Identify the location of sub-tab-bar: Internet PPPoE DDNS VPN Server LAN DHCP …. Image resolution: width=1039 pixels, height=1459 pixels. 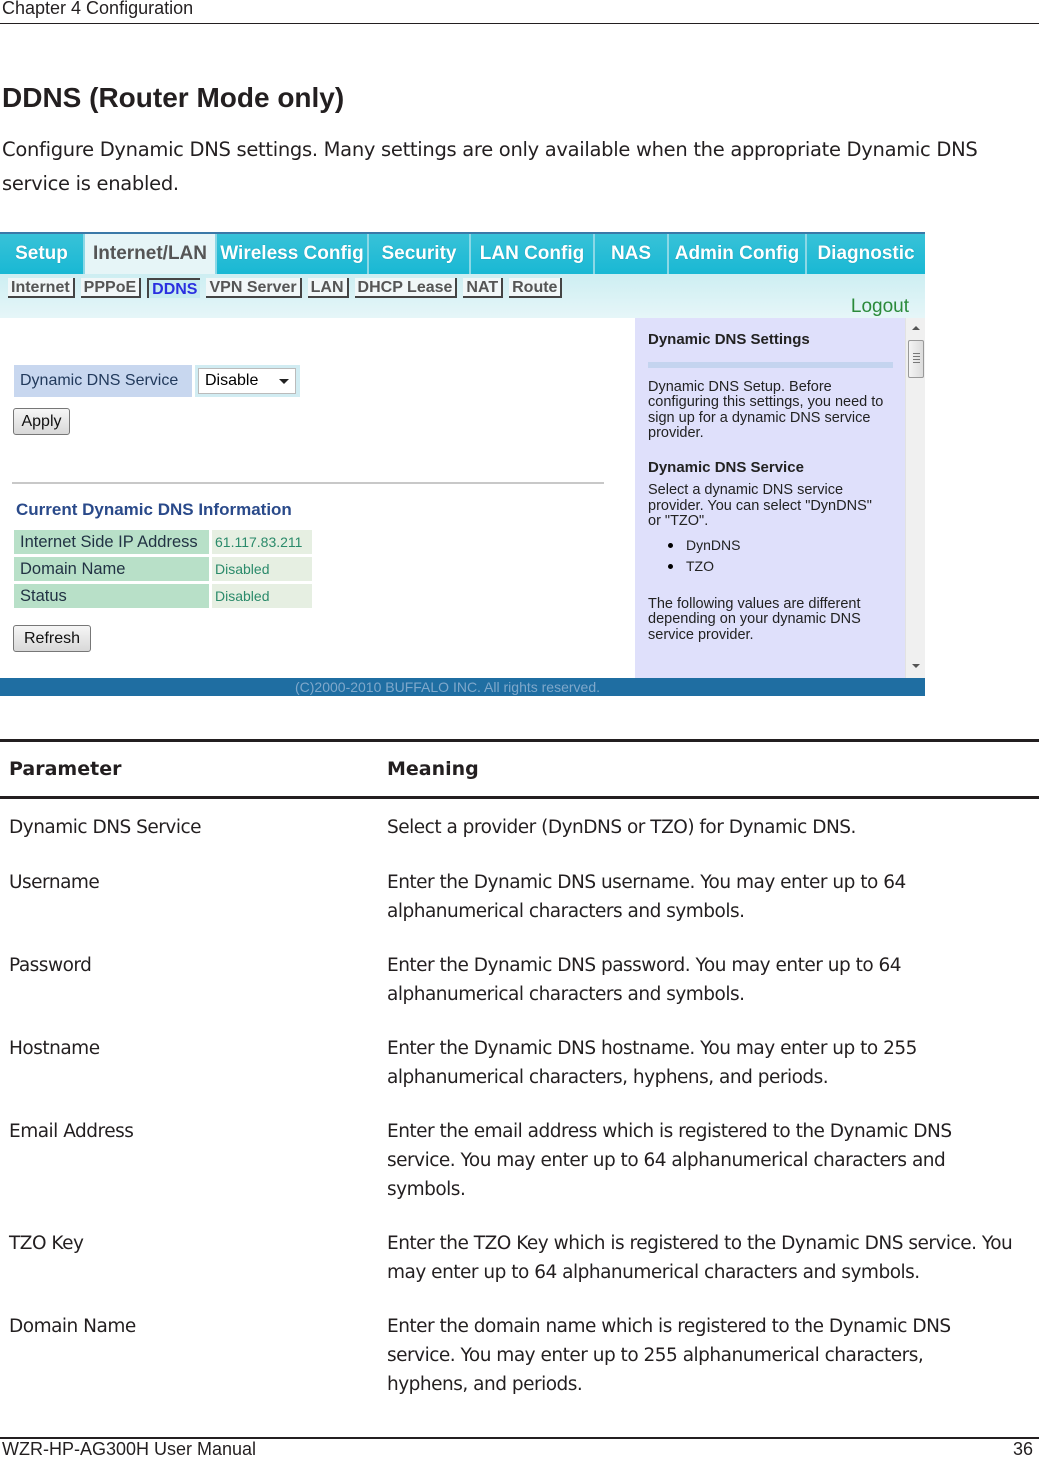
(462, 296).